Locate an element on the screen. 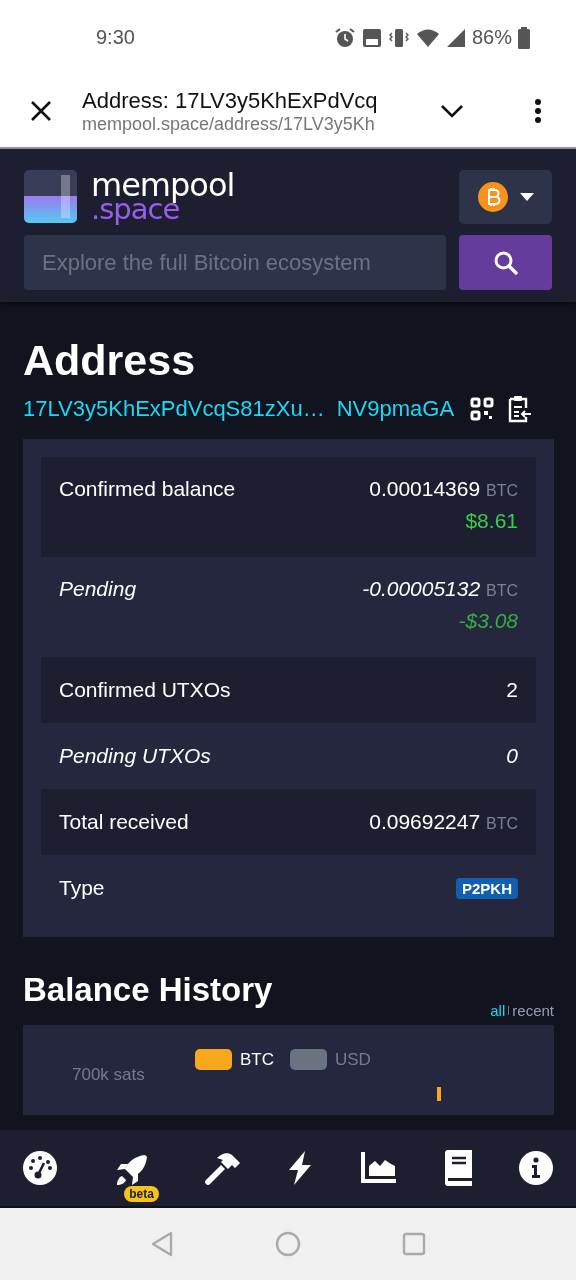 The height and width of the screenshot is (1280, 576). amount-value: 0.09692247 BTC is located at coordinates (443, 822).